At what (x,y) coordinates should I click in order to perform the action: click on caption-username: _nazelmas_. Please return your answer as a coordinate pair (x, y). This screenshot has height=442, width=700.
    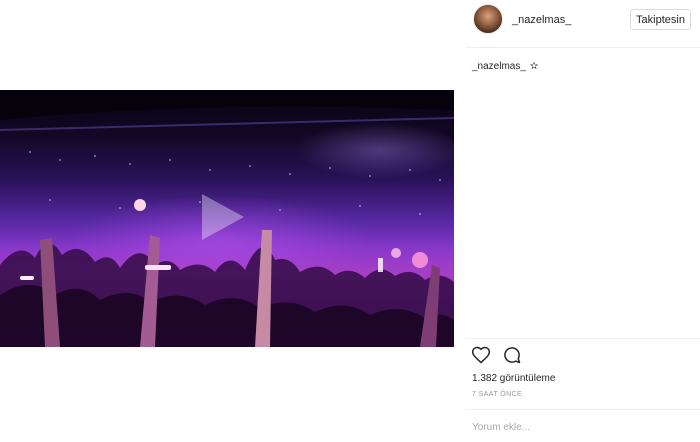
    Looking at the image, I should click on (499, 66).